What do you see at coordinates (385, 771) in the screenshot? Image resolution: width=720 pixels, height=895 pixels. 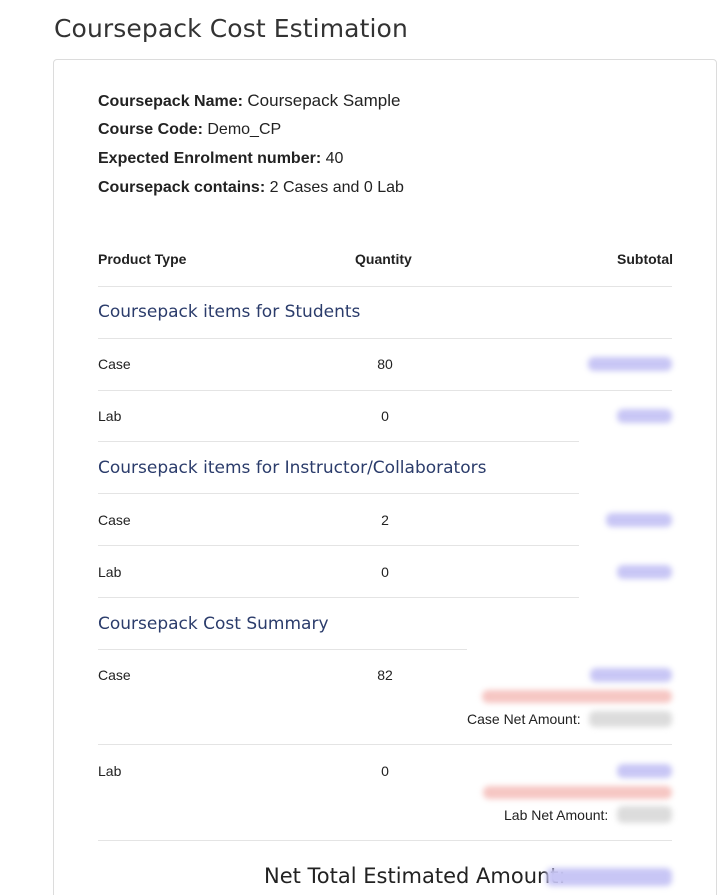 I see `summary-lab-qty: 0` at bounding box center [385, 771].